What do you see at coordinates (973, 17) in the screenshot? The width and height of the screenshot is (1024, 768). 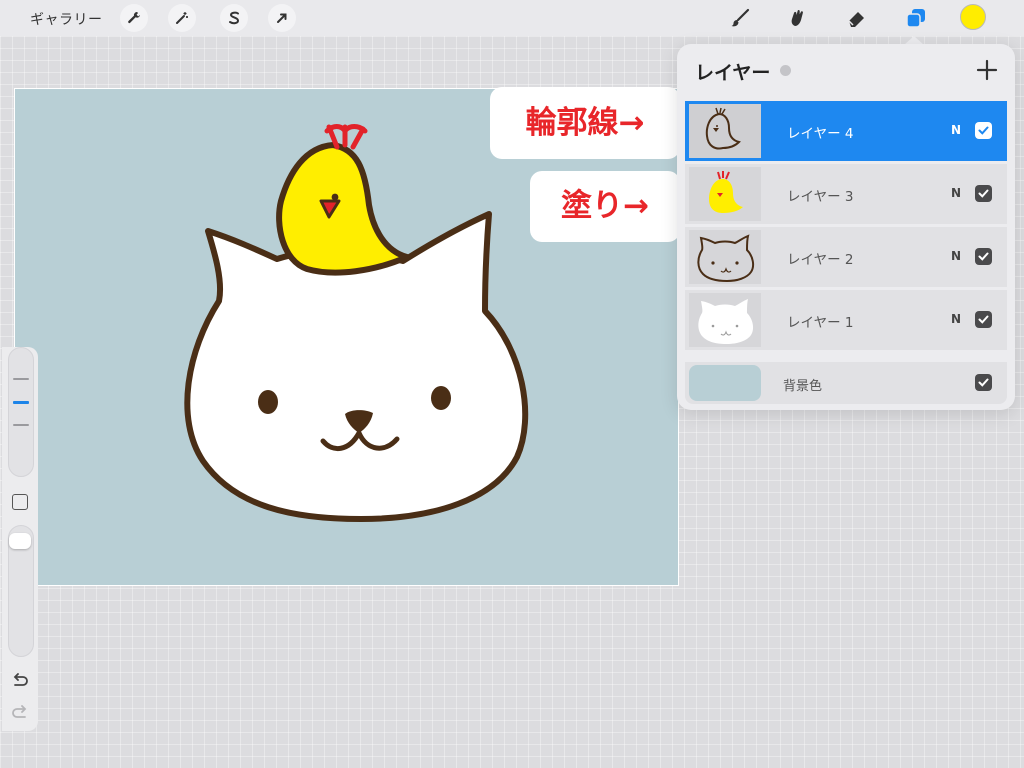 I see `color-well` at bounding box center [973, 17].